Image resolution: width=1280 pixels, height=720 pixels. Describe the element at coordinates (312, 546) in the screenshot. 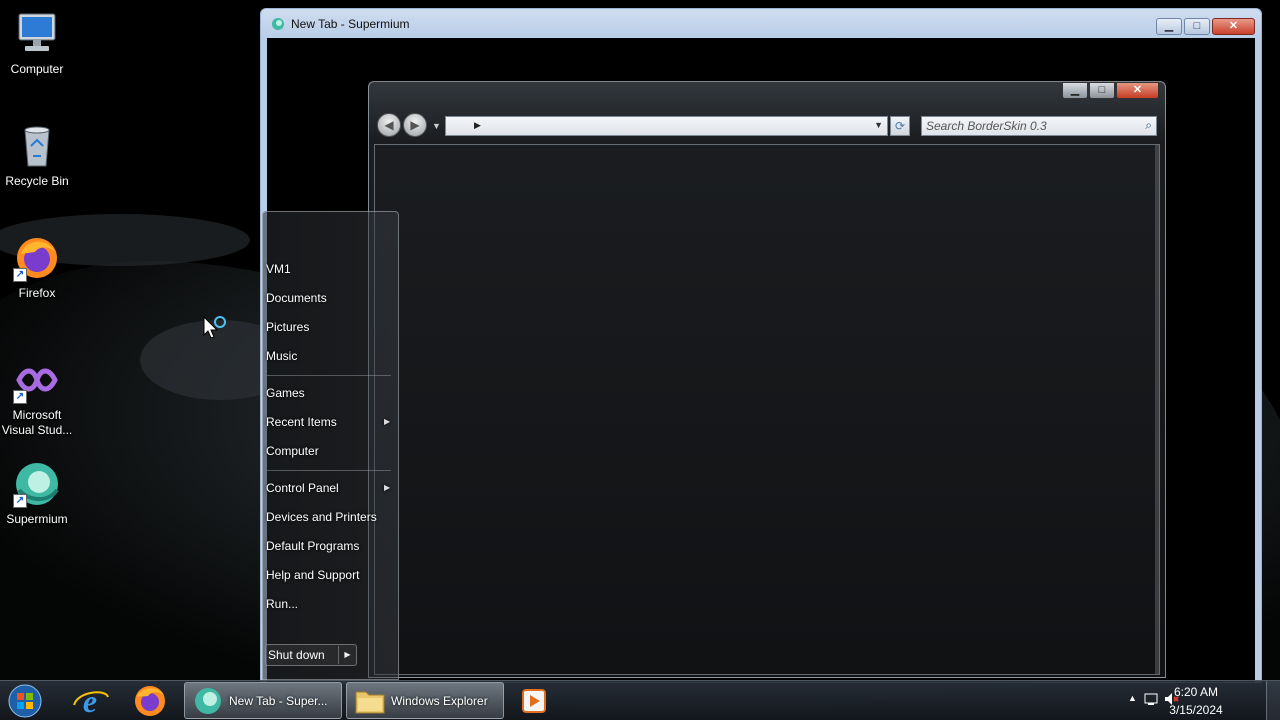

I see `start-menu-item-default-programs: Default Programs` at that location.